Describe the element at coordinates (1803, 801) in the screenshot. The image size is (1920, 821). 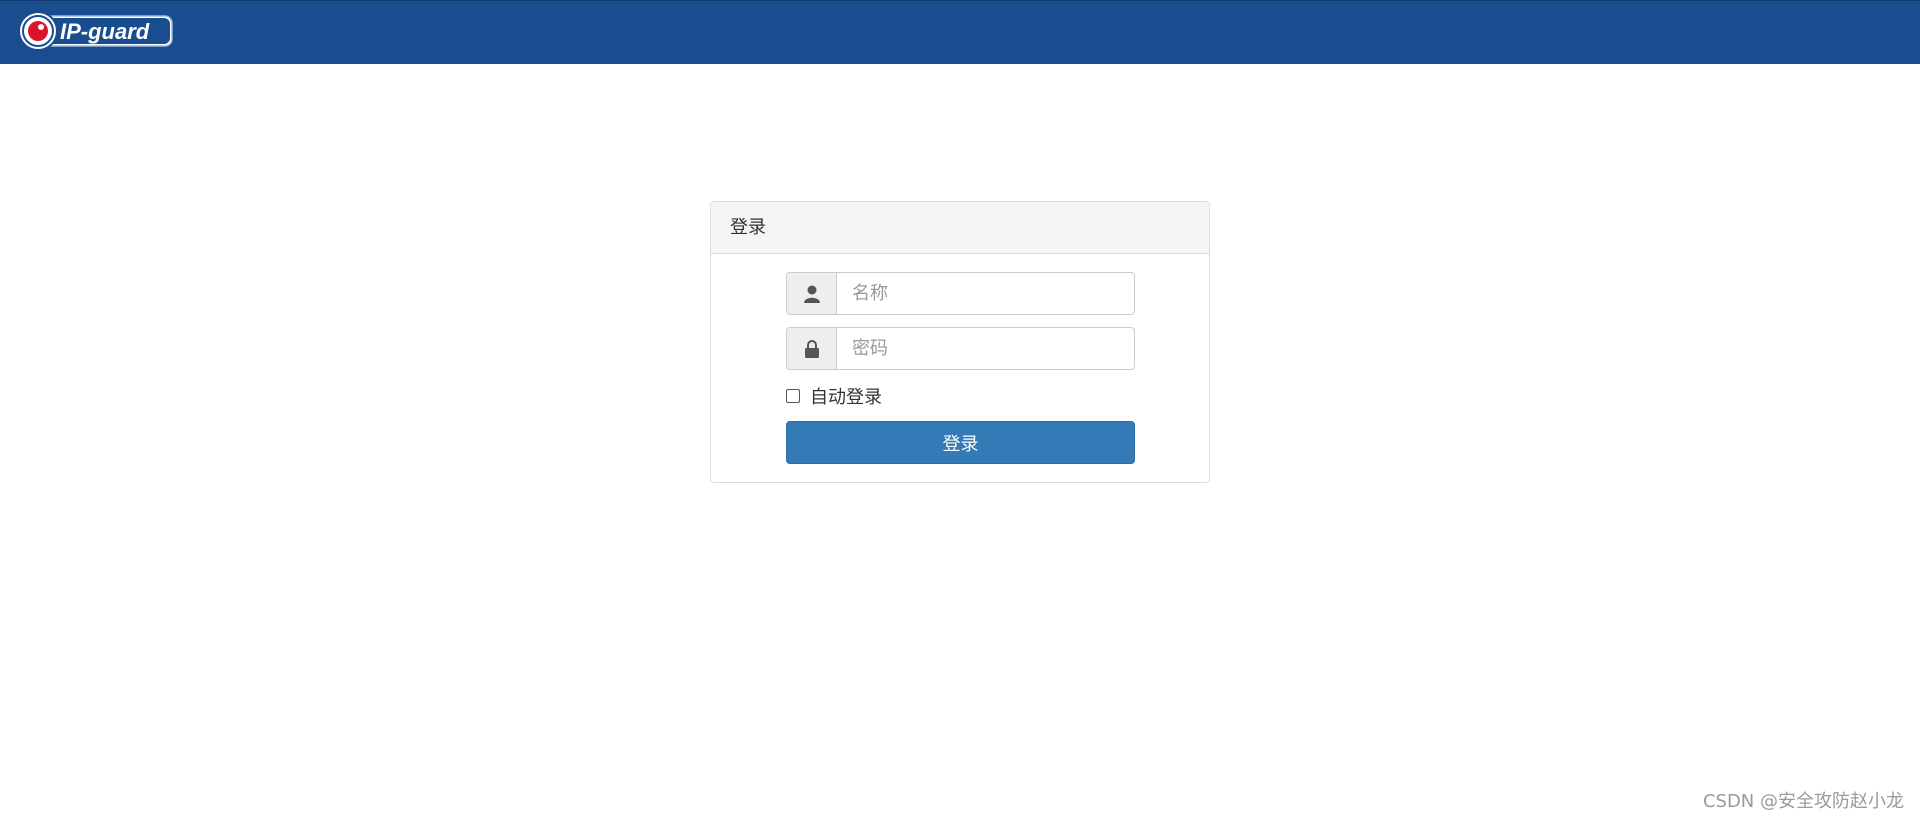
I see `csdn-watermark: CSDN @安全攻防赵小龙` at that location.